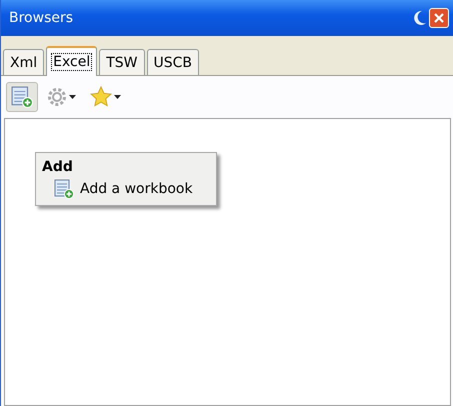 The width and height of the screenshot is (453, 406). What do you see at coordinates (72, 61) in the screenshot?
I see `tab: Excel` at bounding box center [72, 61].